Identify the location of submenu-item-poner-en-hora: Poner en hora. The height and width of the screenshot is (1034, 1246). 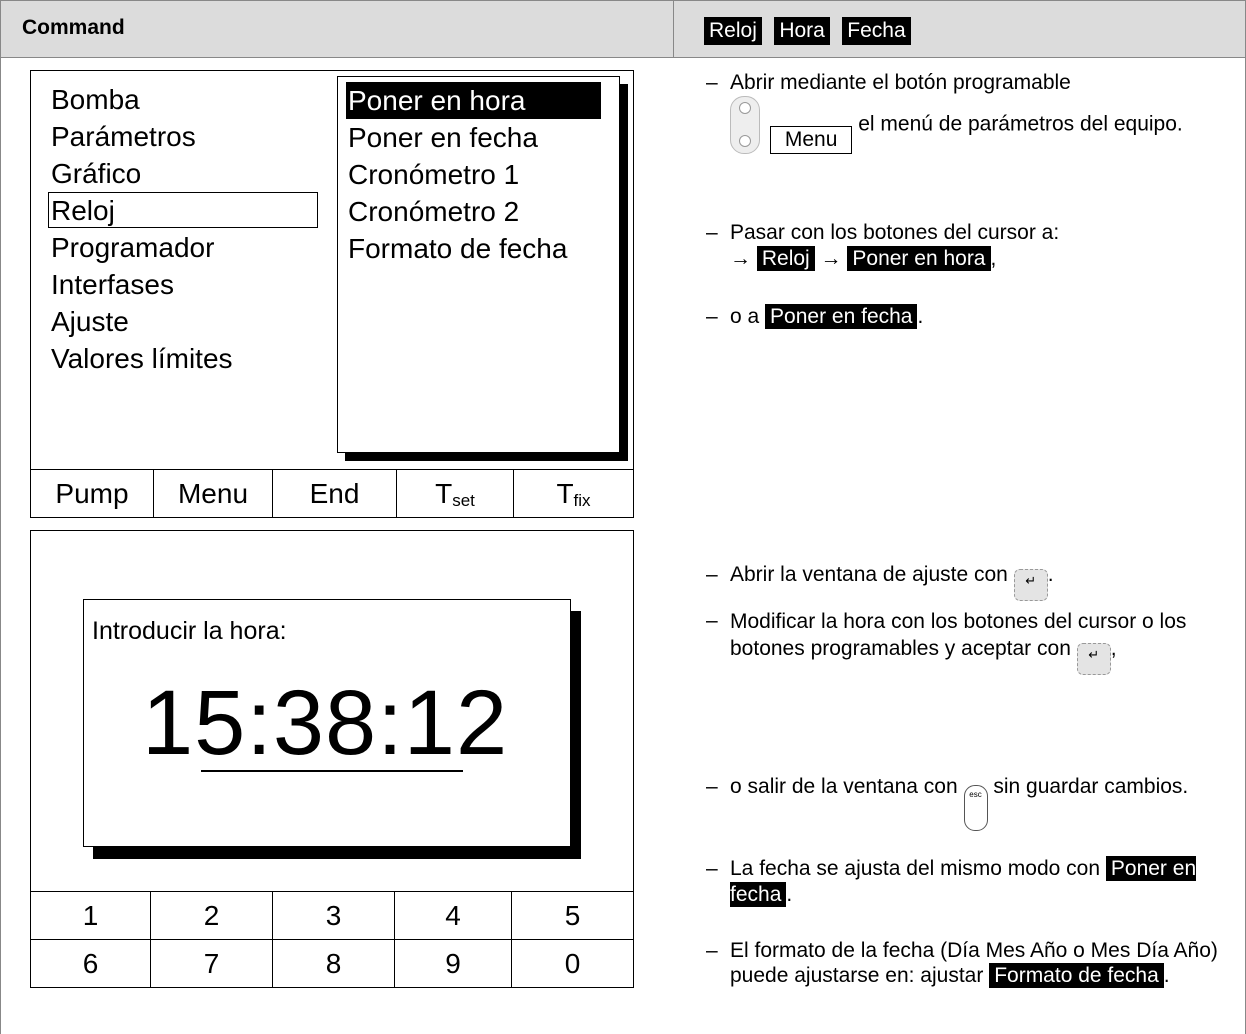
(473, 100).